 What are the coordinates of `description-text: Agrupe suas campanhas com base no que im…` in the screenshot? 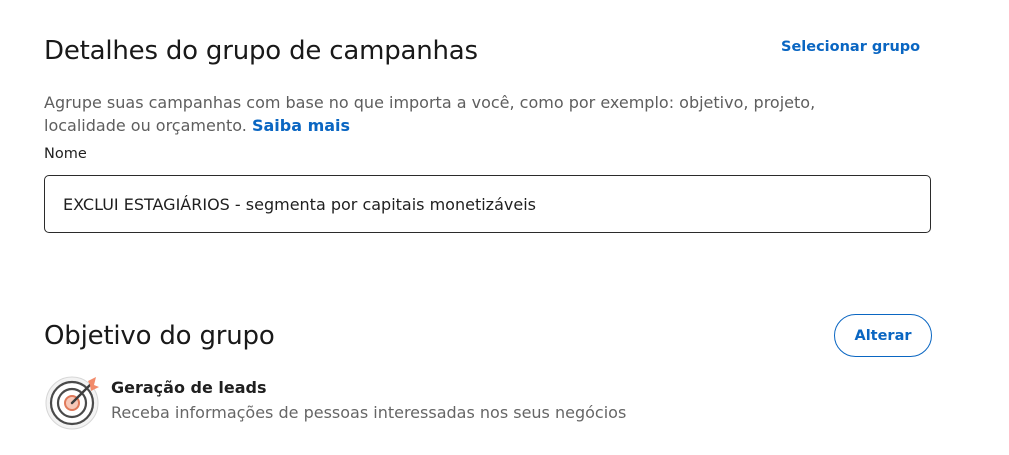 It's located at (430, 114).